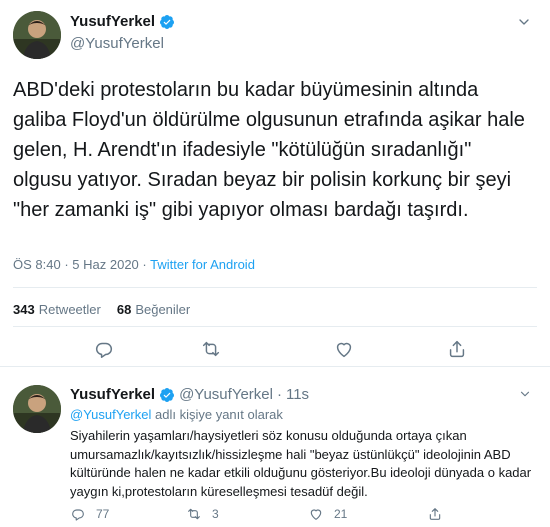 Image resolution: width=550 pixels, height=527 pixels. I want to click on likes-stat: 68 Beğeniler, so click(153, 309).